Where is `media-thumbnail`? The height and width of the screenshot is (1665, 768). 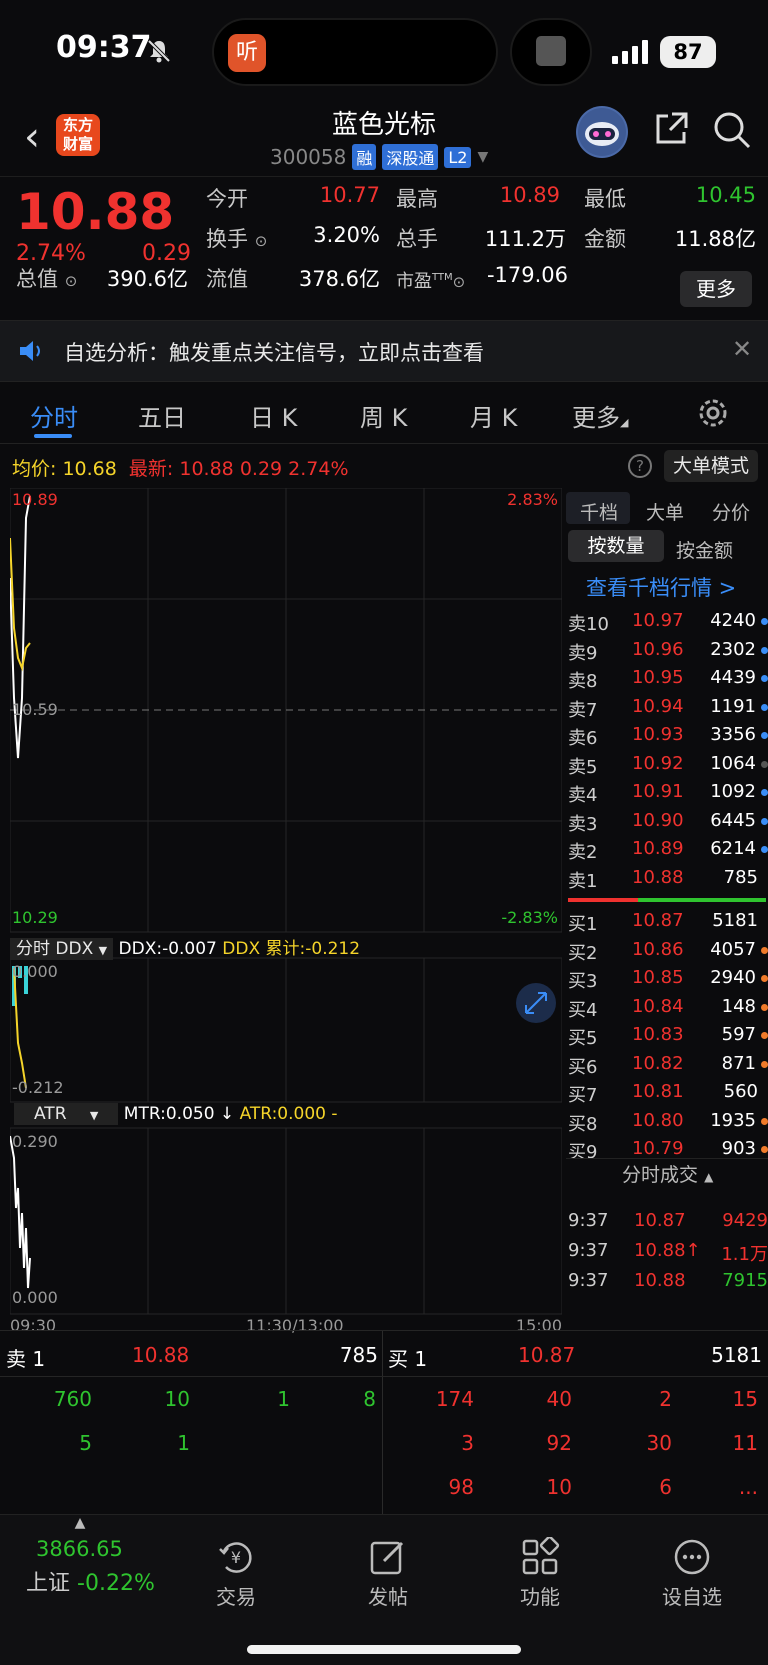
media-thumbnail is located at coordinates (551, 51).